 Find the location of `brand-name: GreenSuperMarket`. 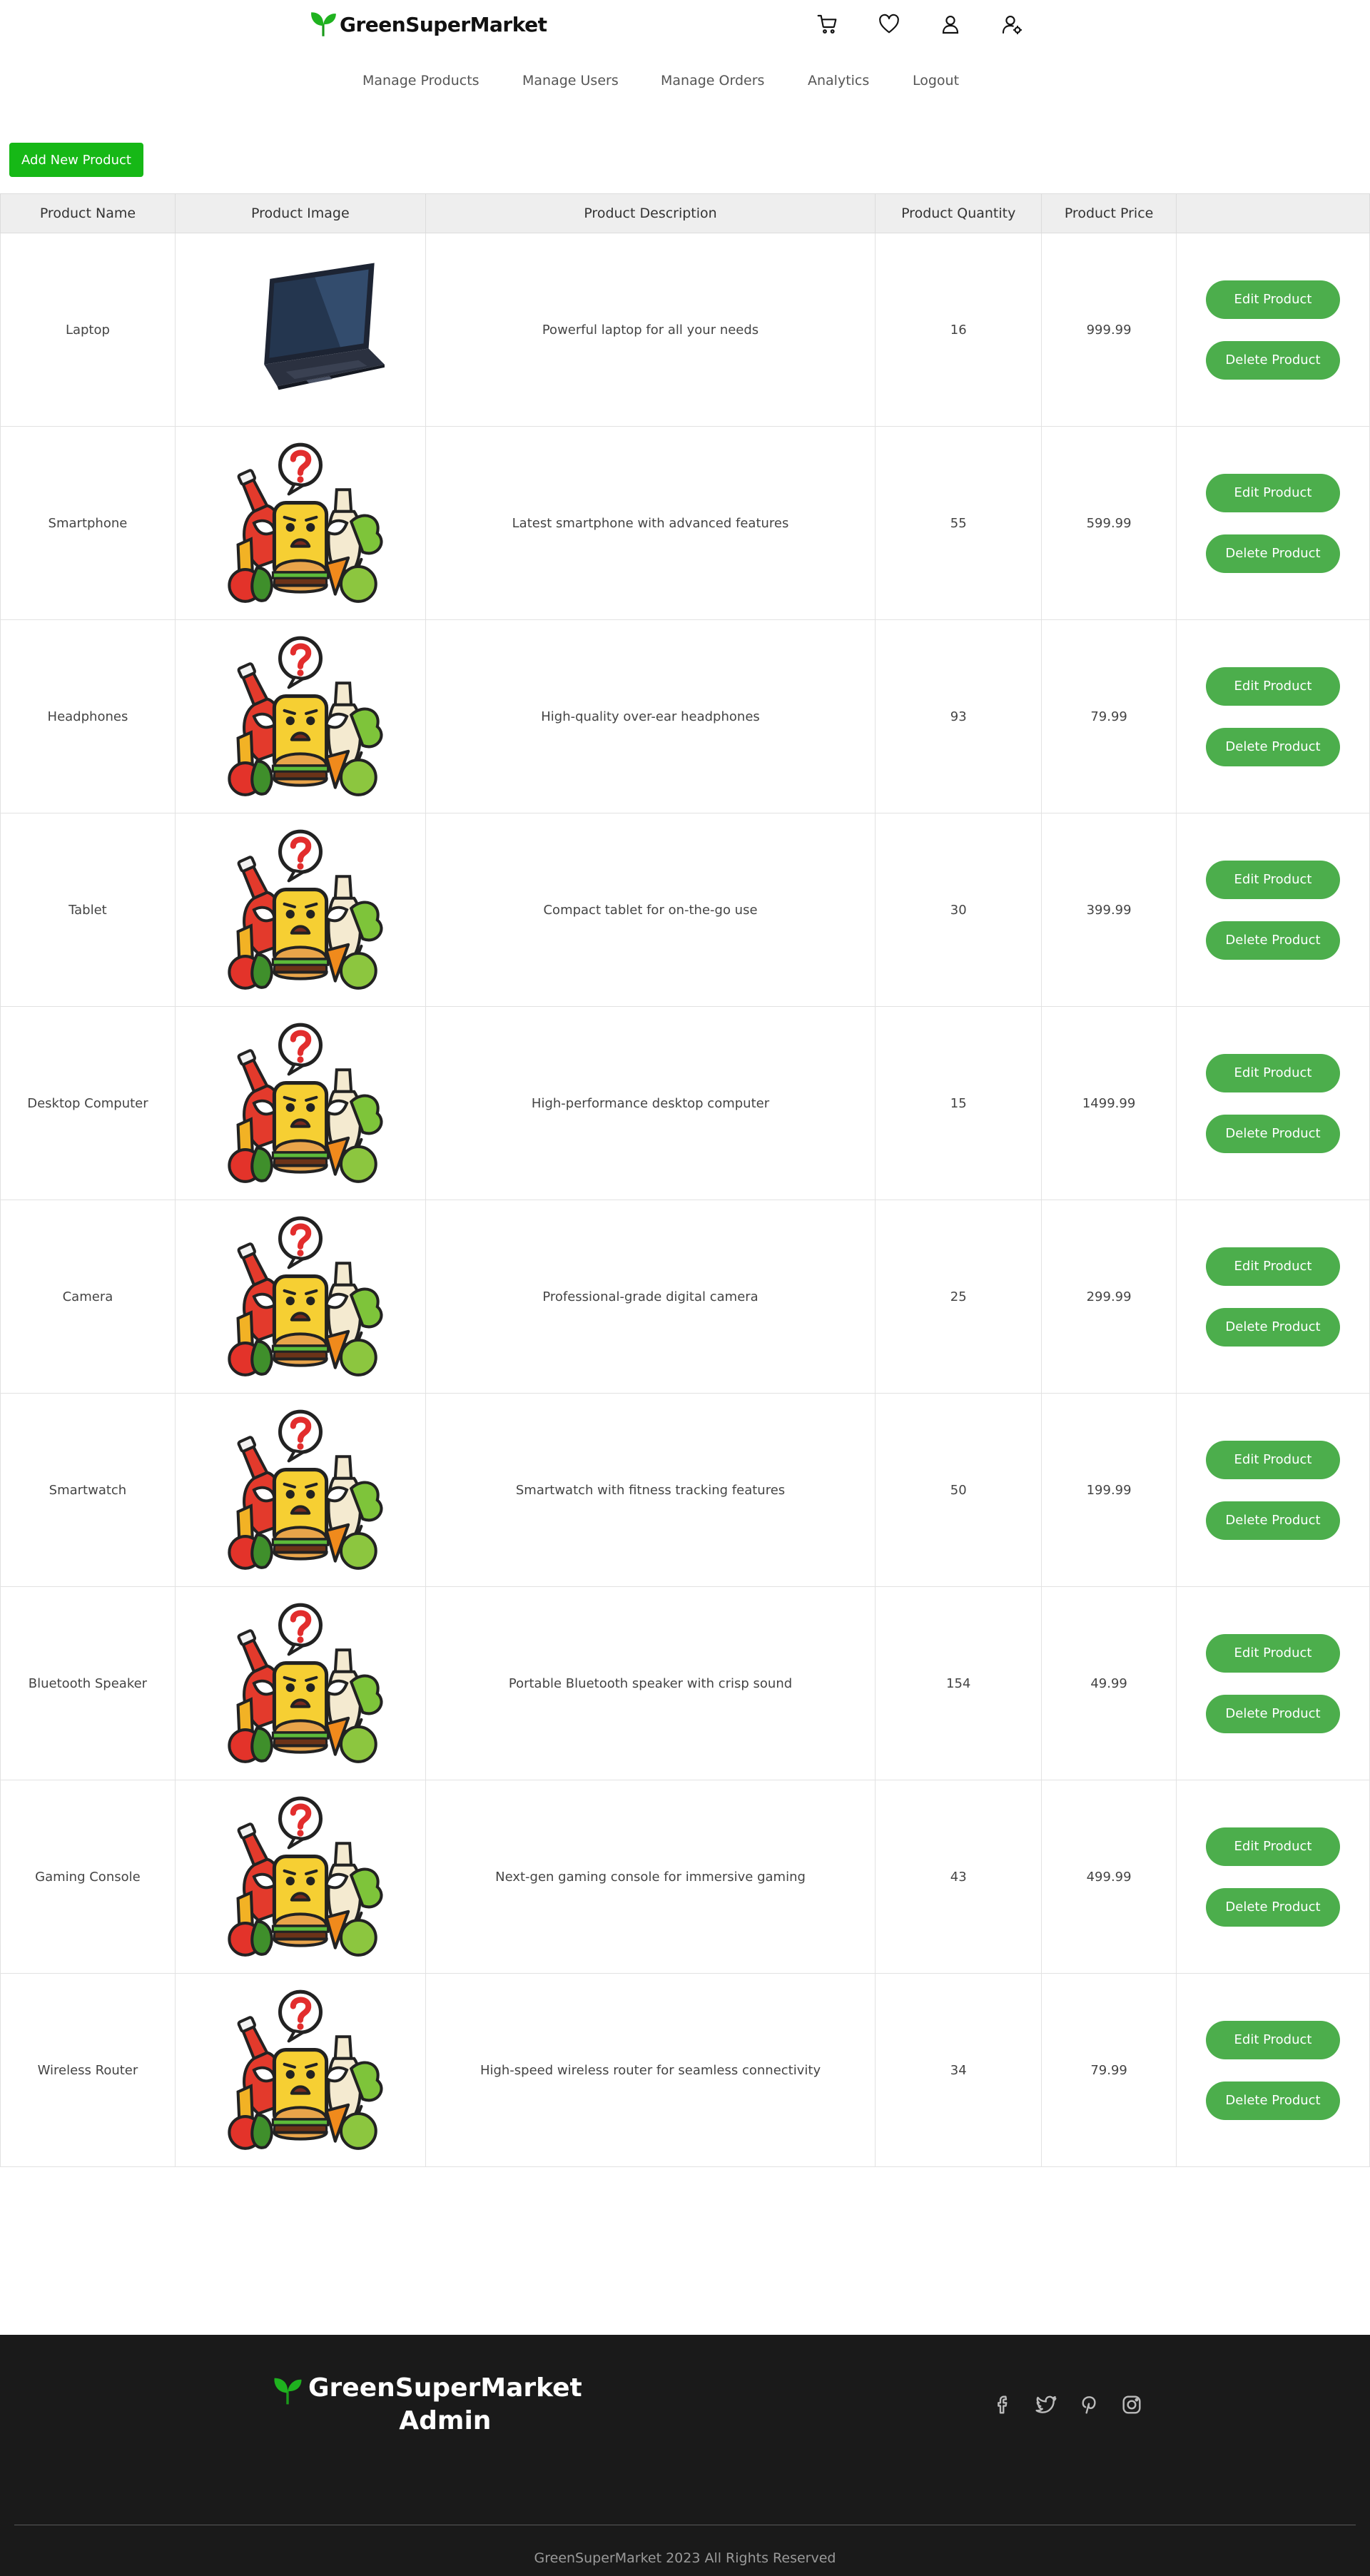

brand-name: GreenSuperMarket is located at coordinates (443, 24).